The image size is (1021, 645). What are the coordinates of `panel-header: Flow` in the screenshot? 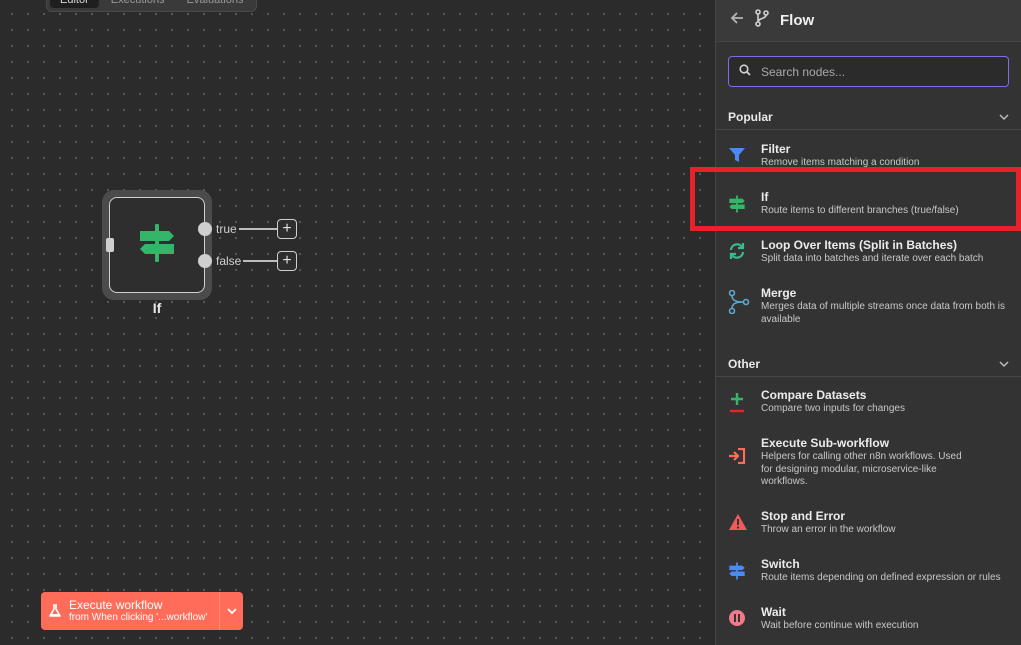 It's located at (868, 21).